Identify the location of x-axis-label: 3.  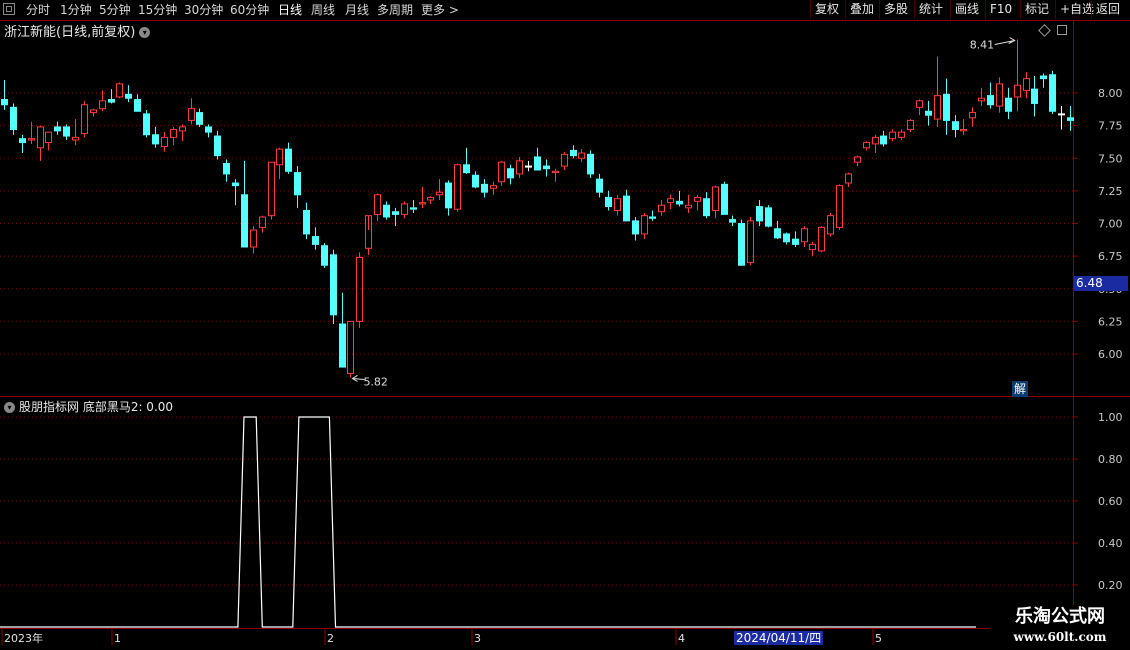
(477, 638).